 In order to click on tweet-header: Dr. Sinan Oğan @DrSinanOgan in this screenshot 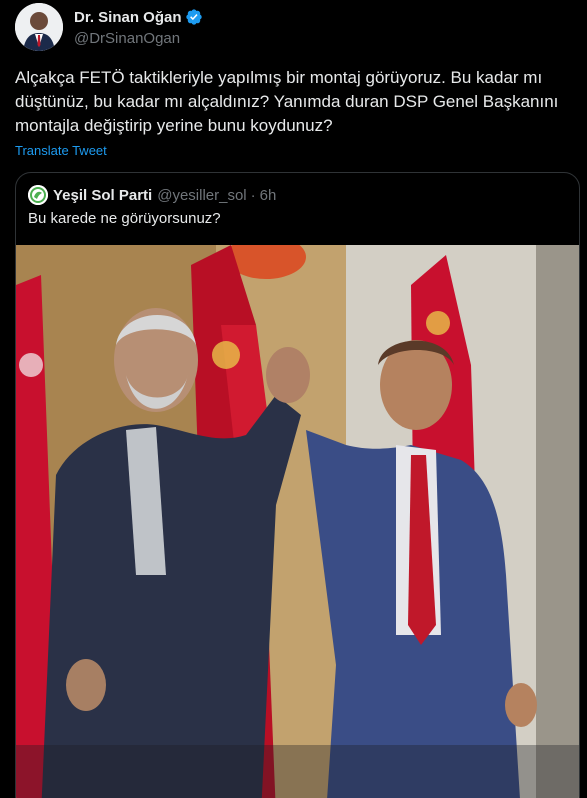, I will do `click(293, 29)`.